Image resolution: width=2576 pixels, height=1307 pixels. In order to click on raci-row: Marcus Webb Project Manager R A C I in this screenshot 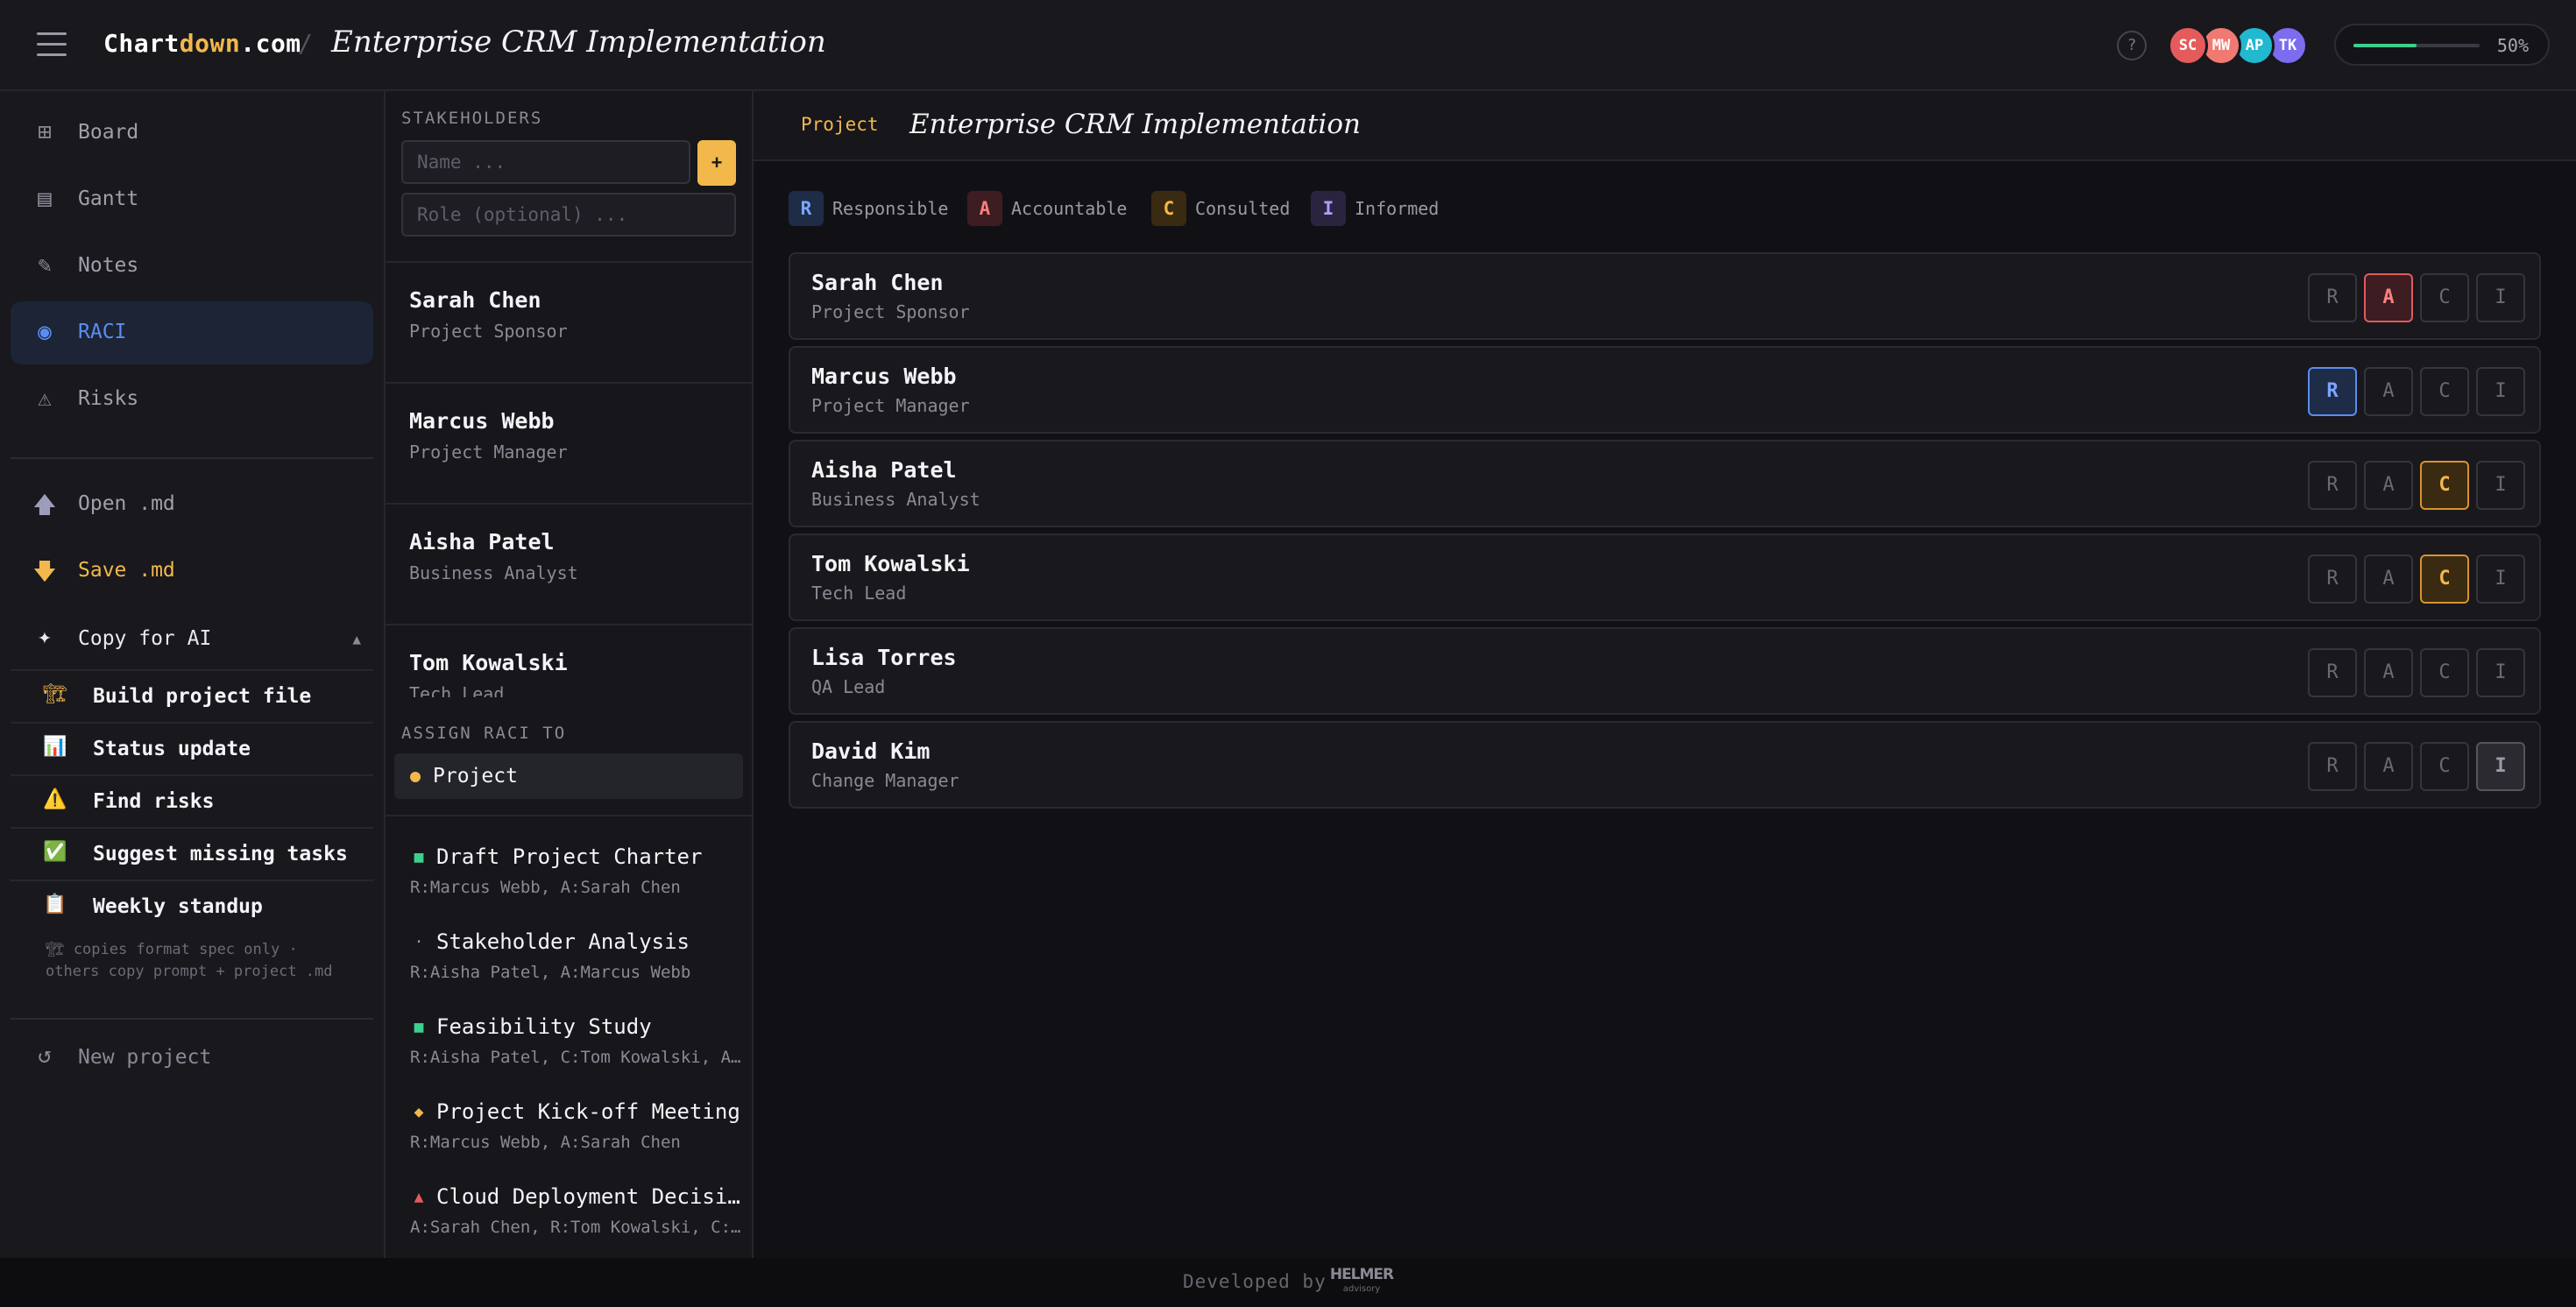, I will do `click(1665, 390)`.